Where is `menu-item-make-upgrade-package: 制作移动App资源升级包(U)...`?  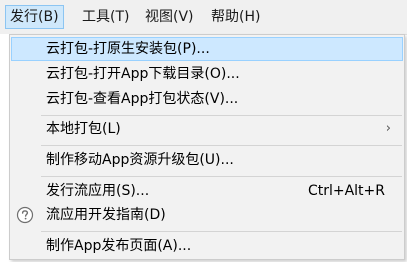
menu-item-make-upgrade-package: 制作移动App资源升级包(U)... is located at coordinates (207, 160).